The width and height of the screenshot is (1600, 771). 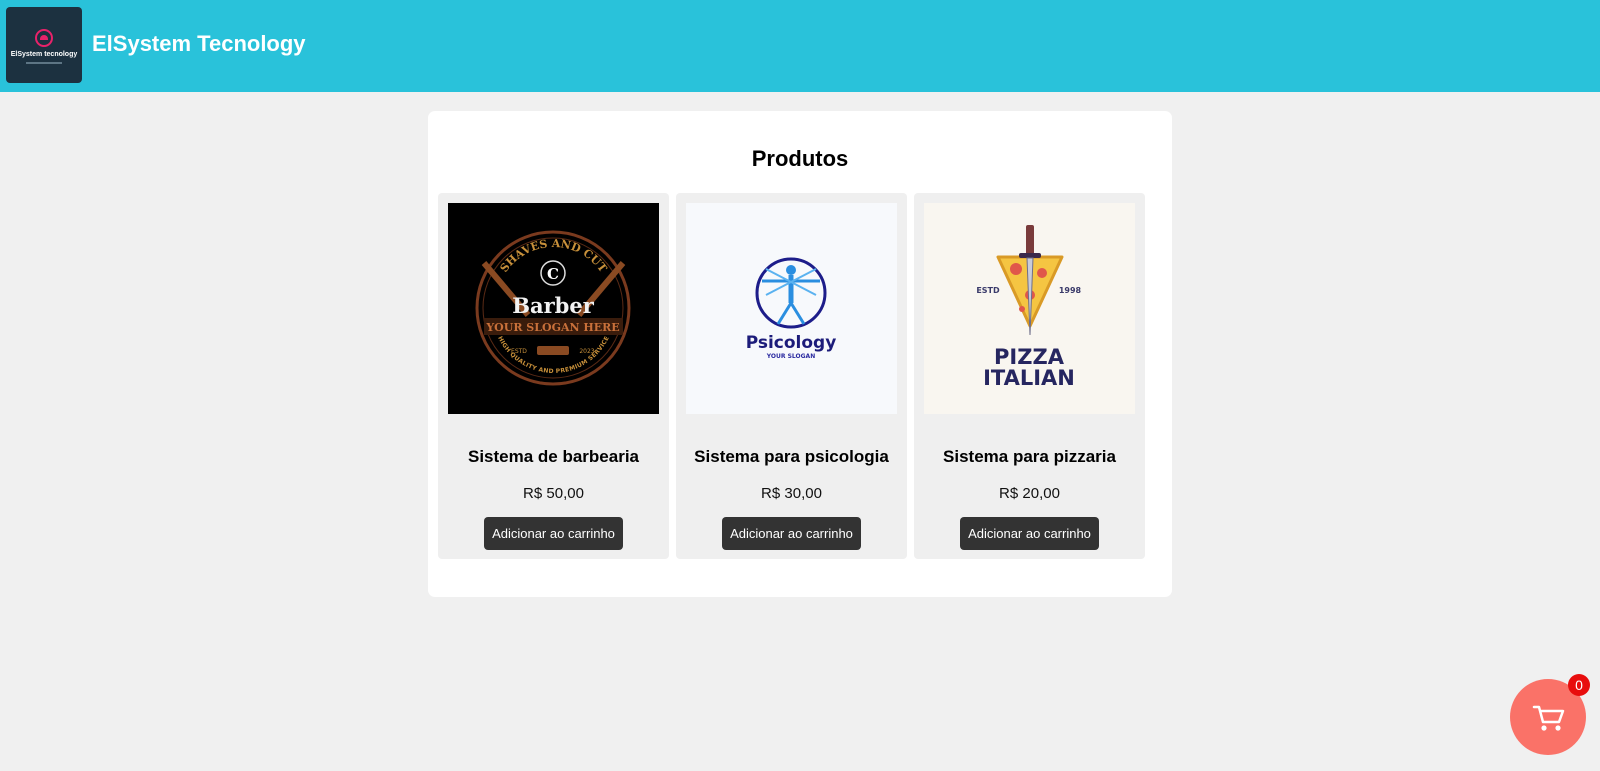 What do you see at coordinates (199, 43) in the screenshot?
I see `brand-name: ElSystem Tecnology` at bounding box center [199, 43].